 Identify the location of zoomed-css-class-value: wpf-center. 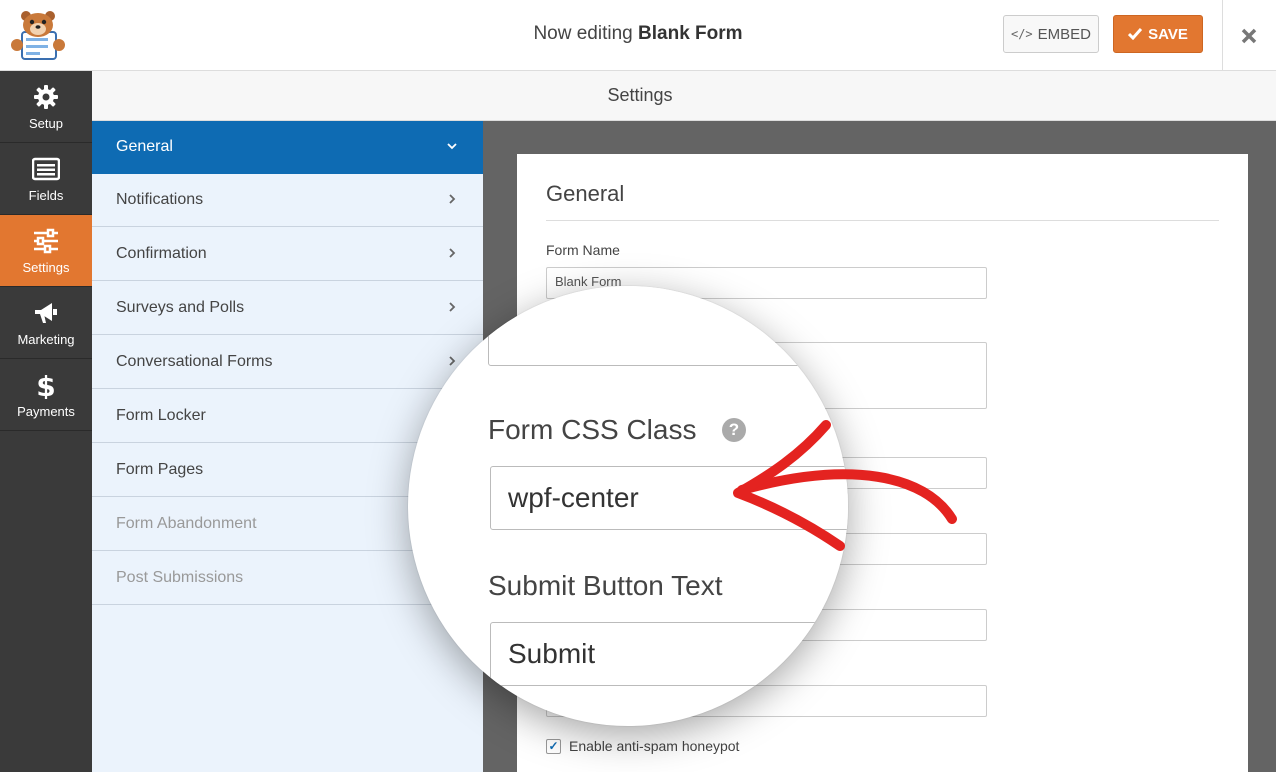
(573, 497).